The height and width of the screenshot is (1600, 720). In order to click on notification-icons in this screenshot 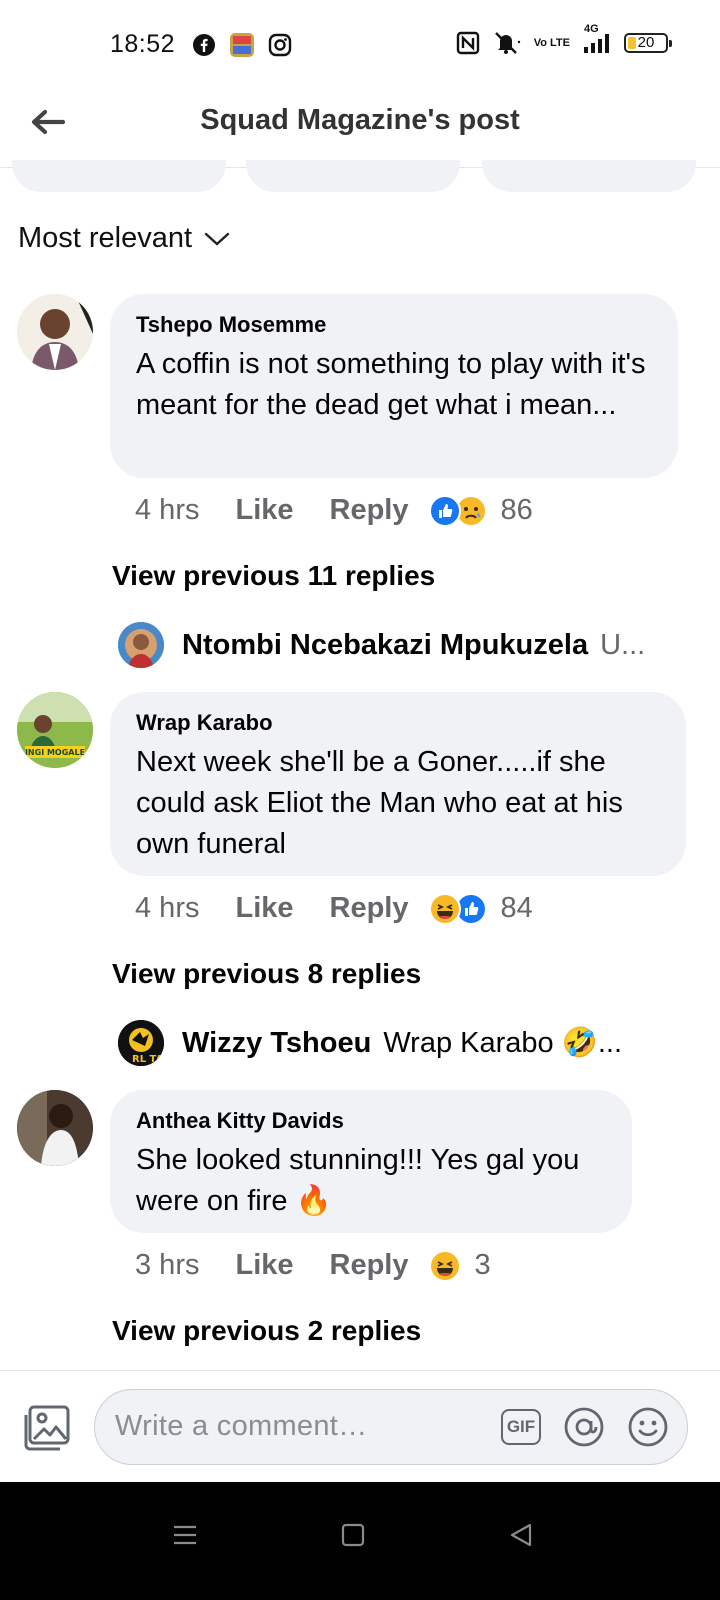, I will do `click(242, 45)`.